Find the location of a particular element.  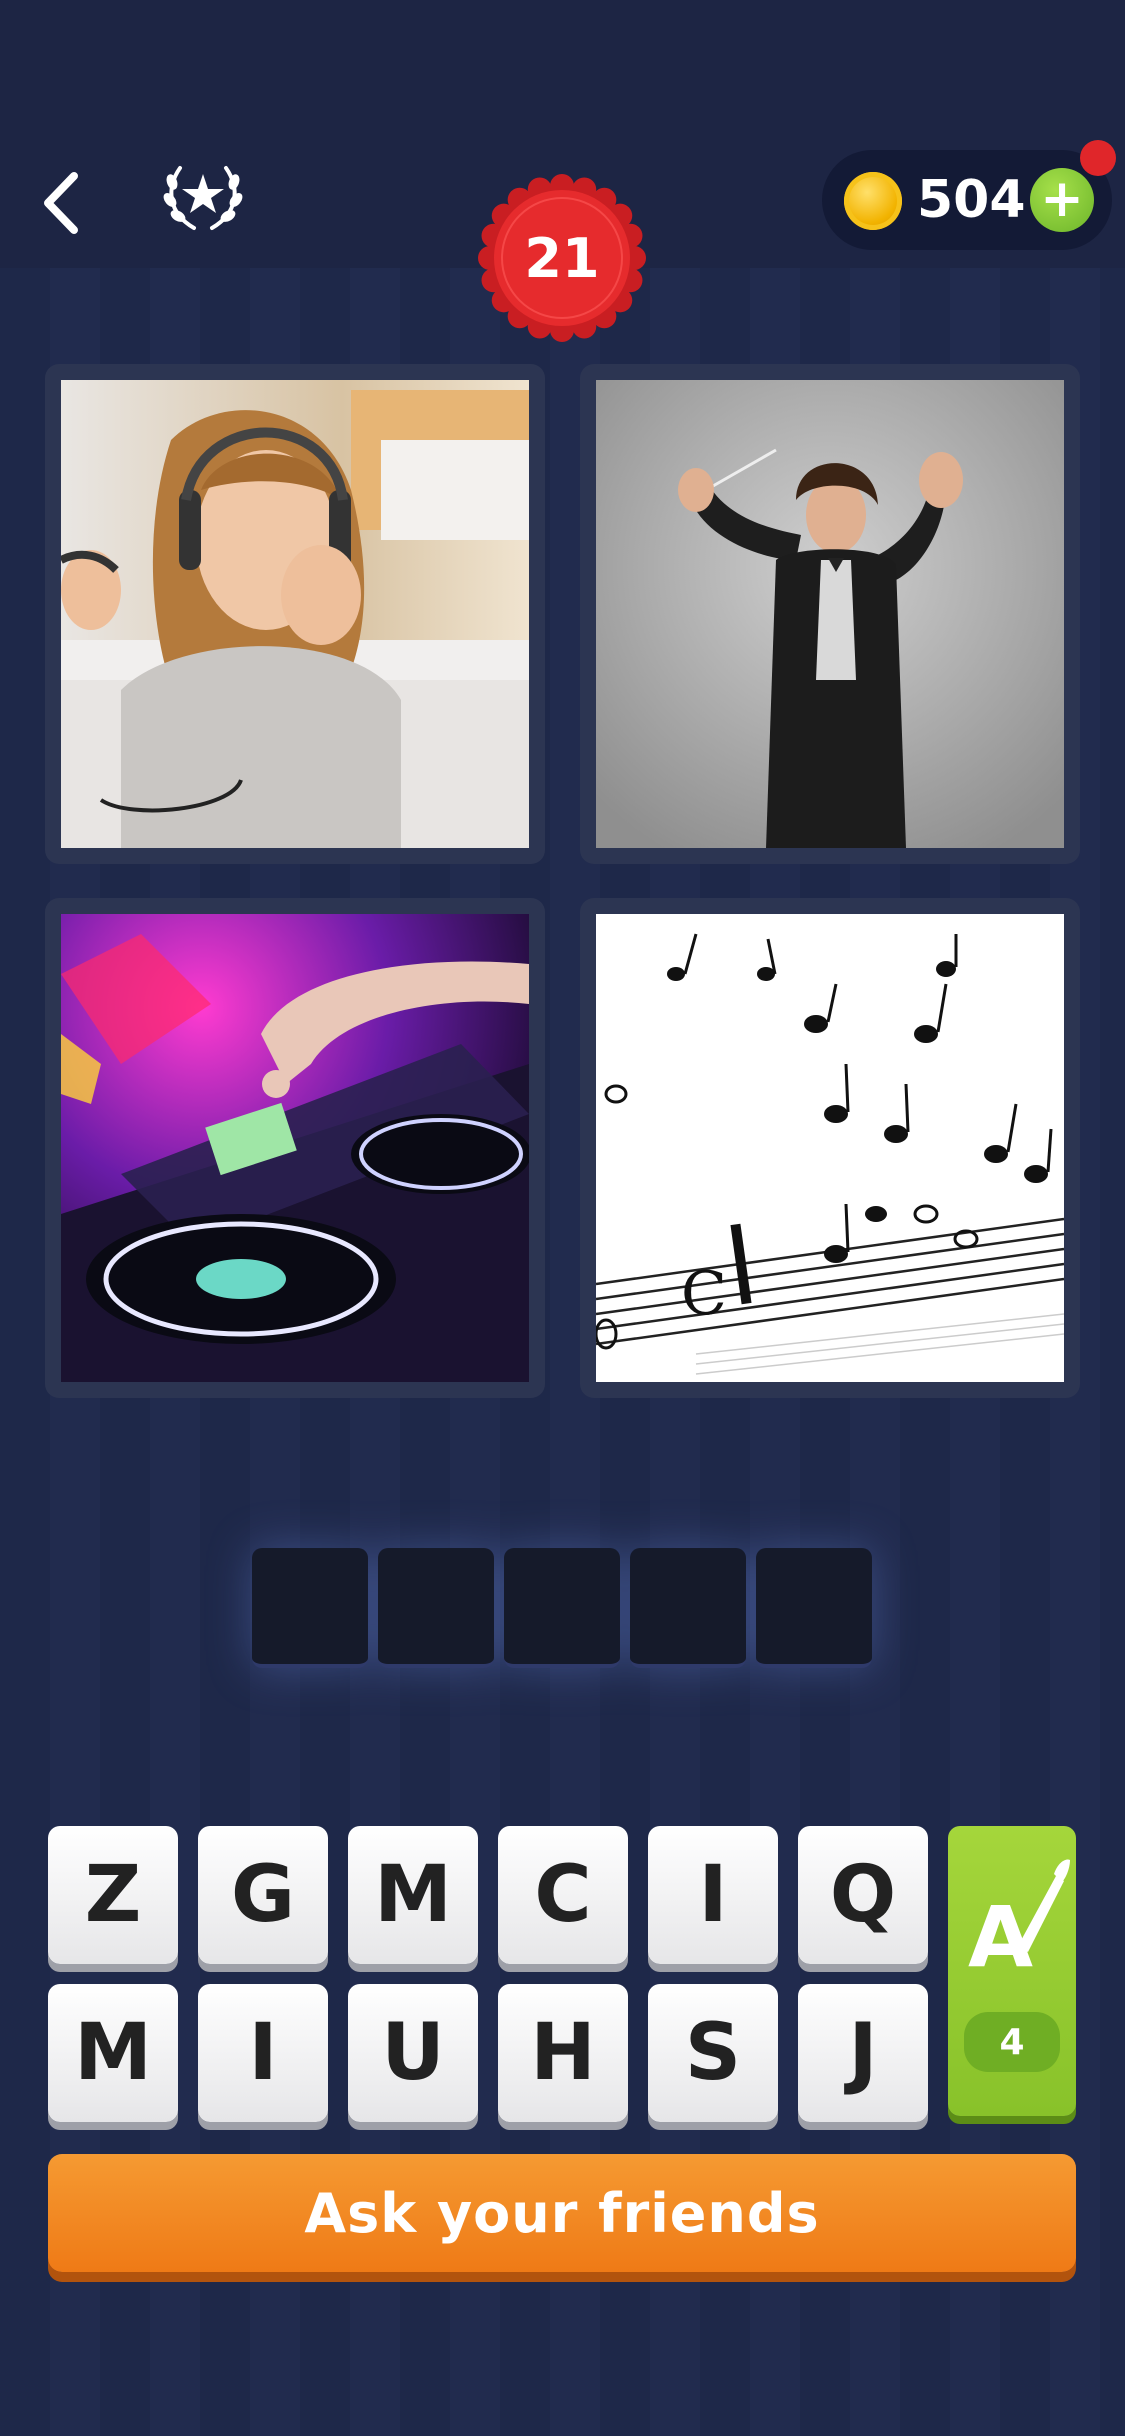

letter-key: G is located at coordinates (263, 1895).